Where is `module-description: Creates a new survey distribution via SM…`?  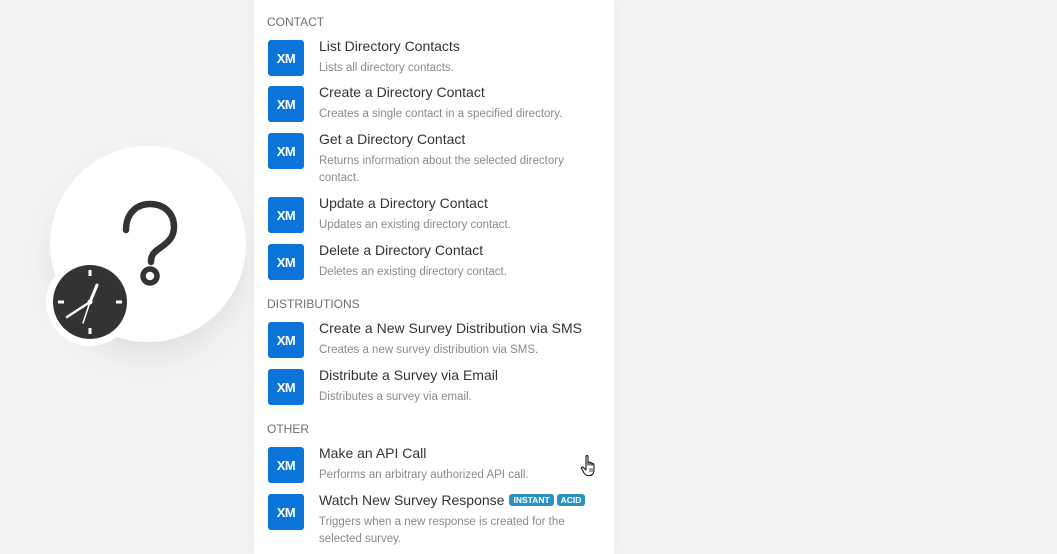
module-description: Creates a new survey distribution via SM… is located at coordinates (429, 350).